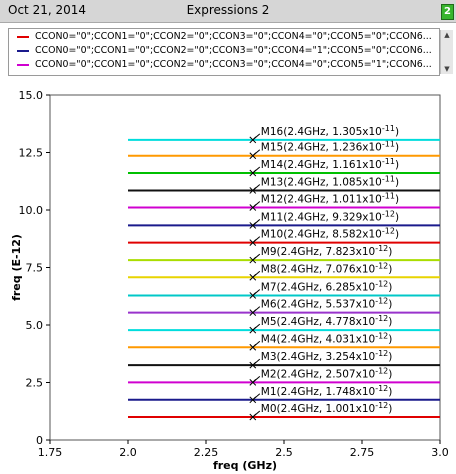 This screenshot has height=474, width=456. What do you see at coordinates (128, 452) in the screenshot?
I see `x-tick-label: 2.0` at bounding box center [128, 452].